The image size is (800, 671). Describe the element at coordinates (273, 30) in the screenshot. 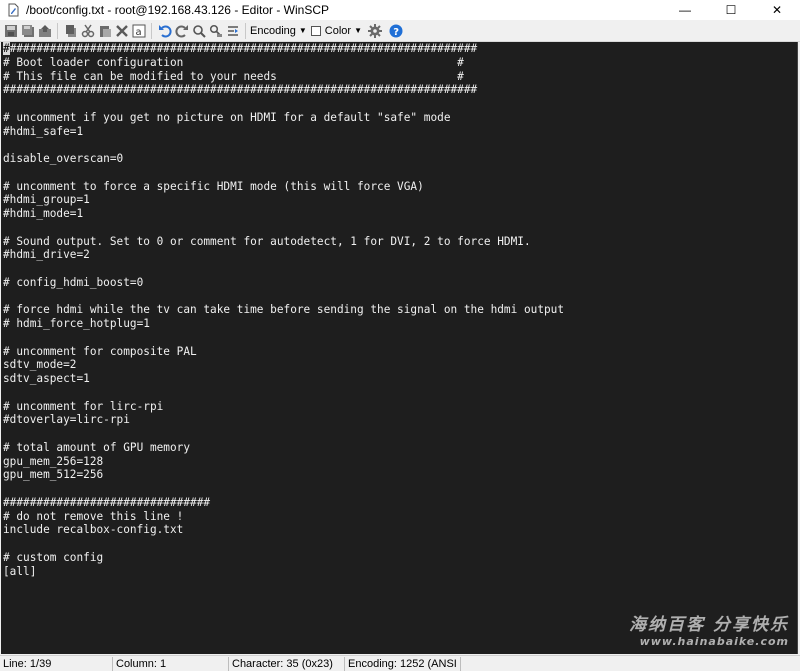

I see `encoding-label: Encoding` at that location.